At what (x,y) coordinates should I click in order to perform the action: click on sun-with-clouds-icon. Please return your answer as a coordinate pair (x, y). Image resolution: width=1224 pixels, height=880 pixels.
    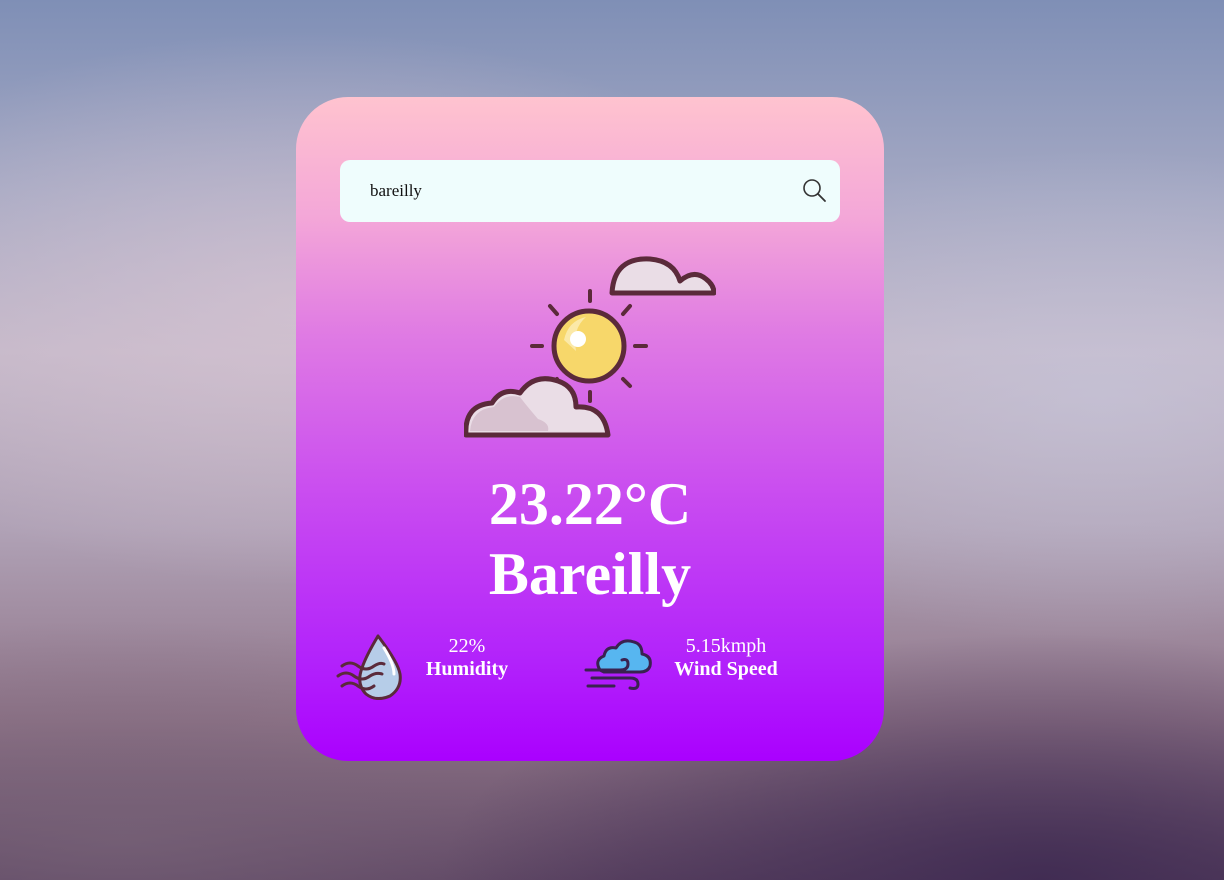
    Looking at the image, I should click on (590, 347).